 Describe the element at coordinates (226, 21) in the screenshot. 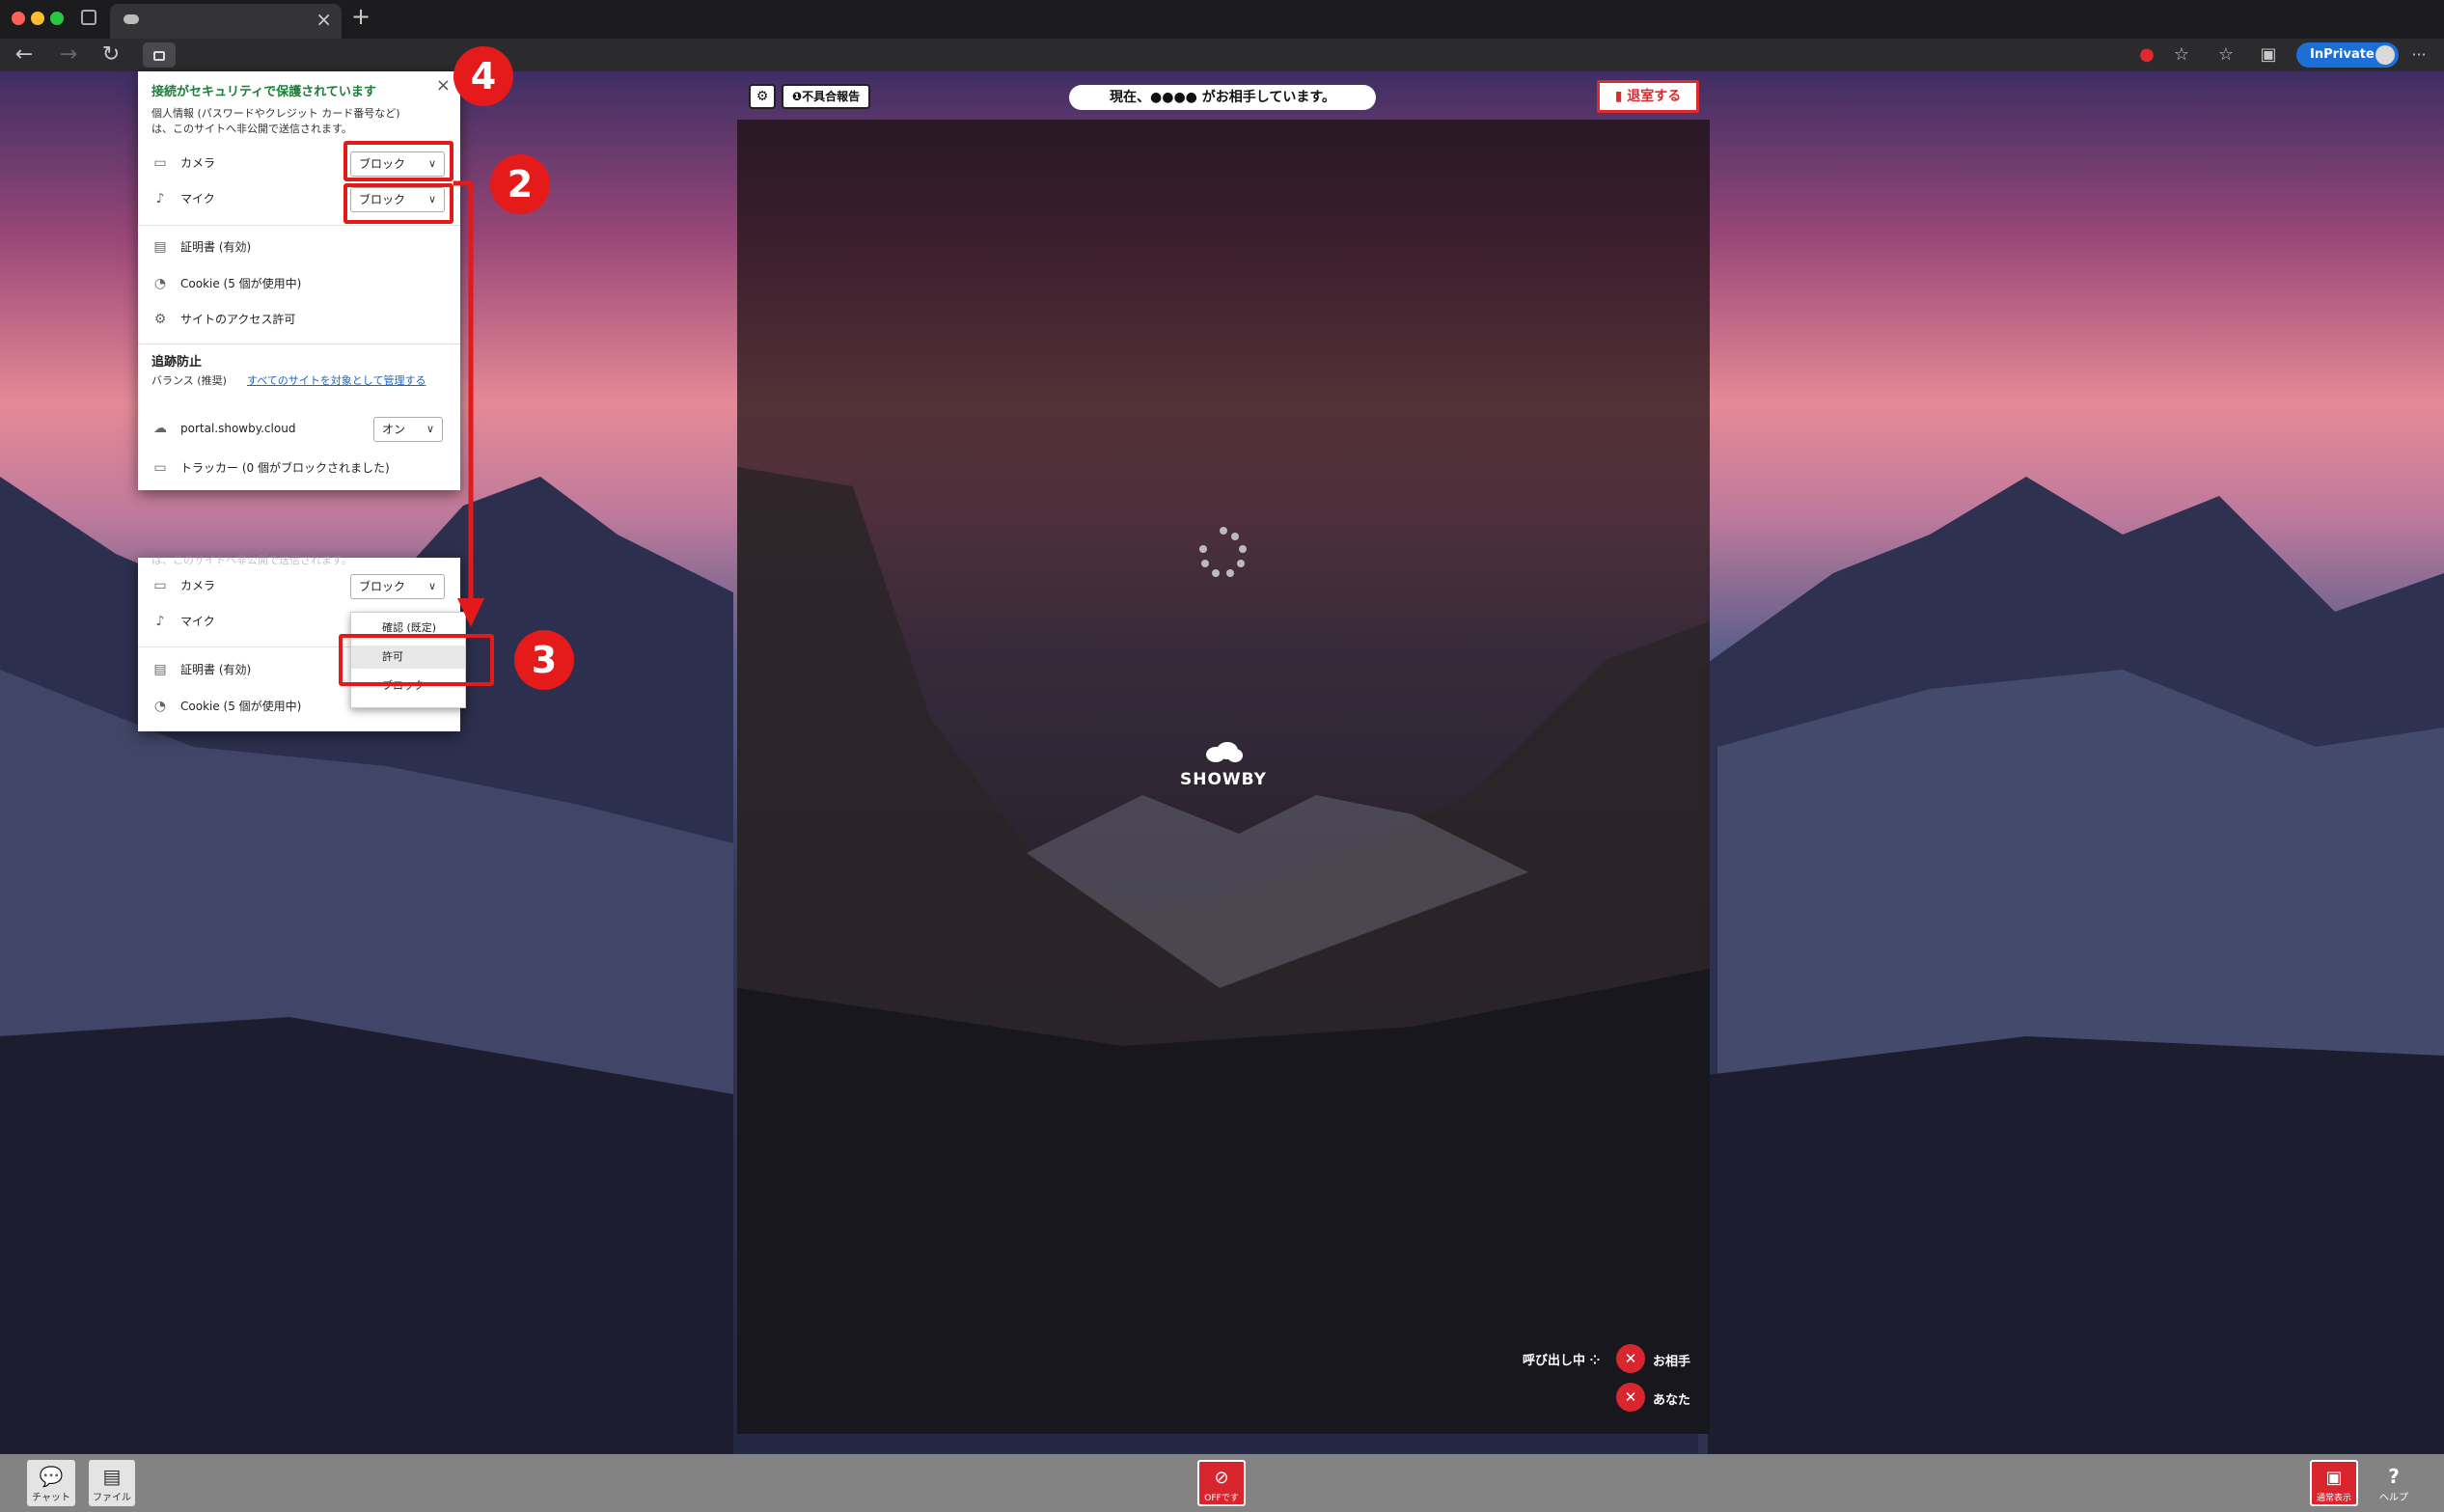

I see `browser-tab: ×` at that location.